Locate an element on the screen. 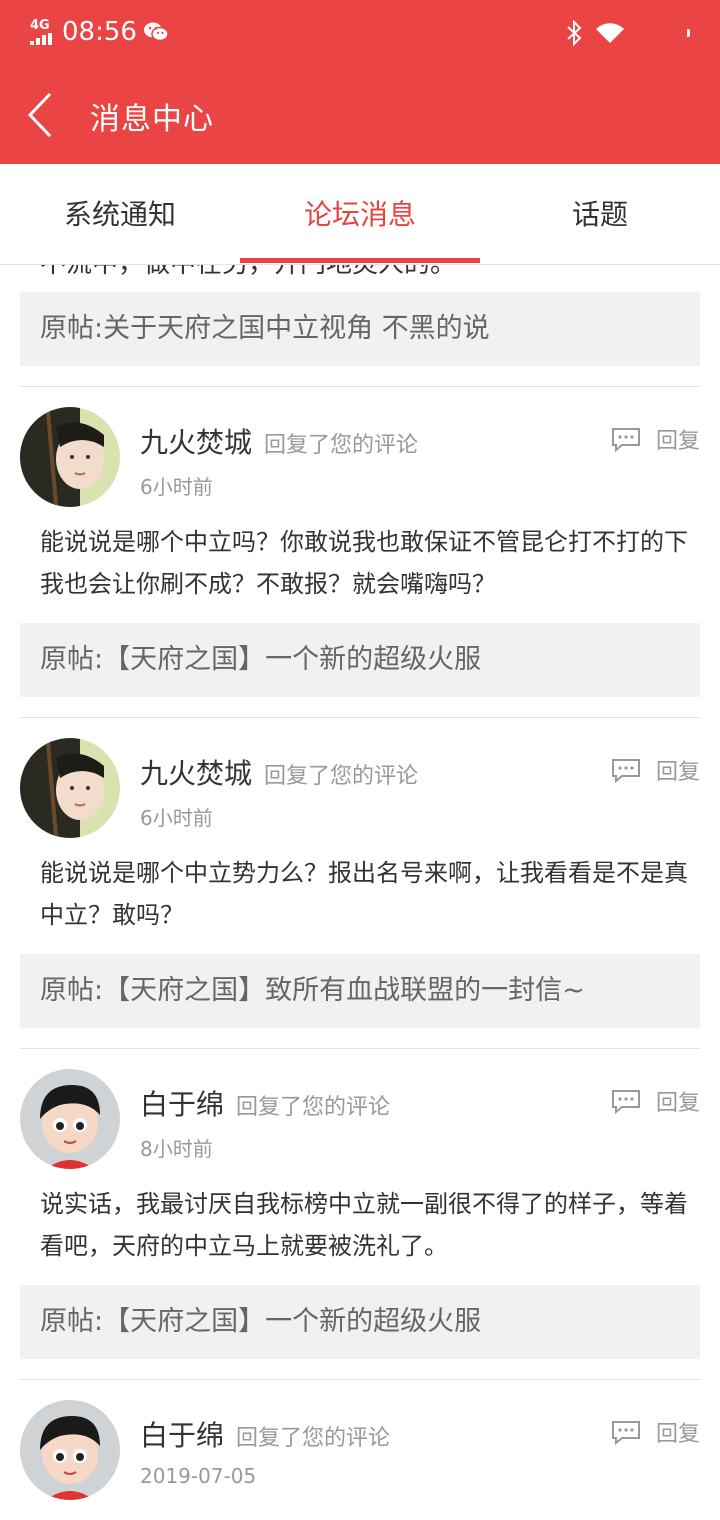 This screenshot has width=720, height=1520. network-type: 4G is located at coordinates (40, 25).